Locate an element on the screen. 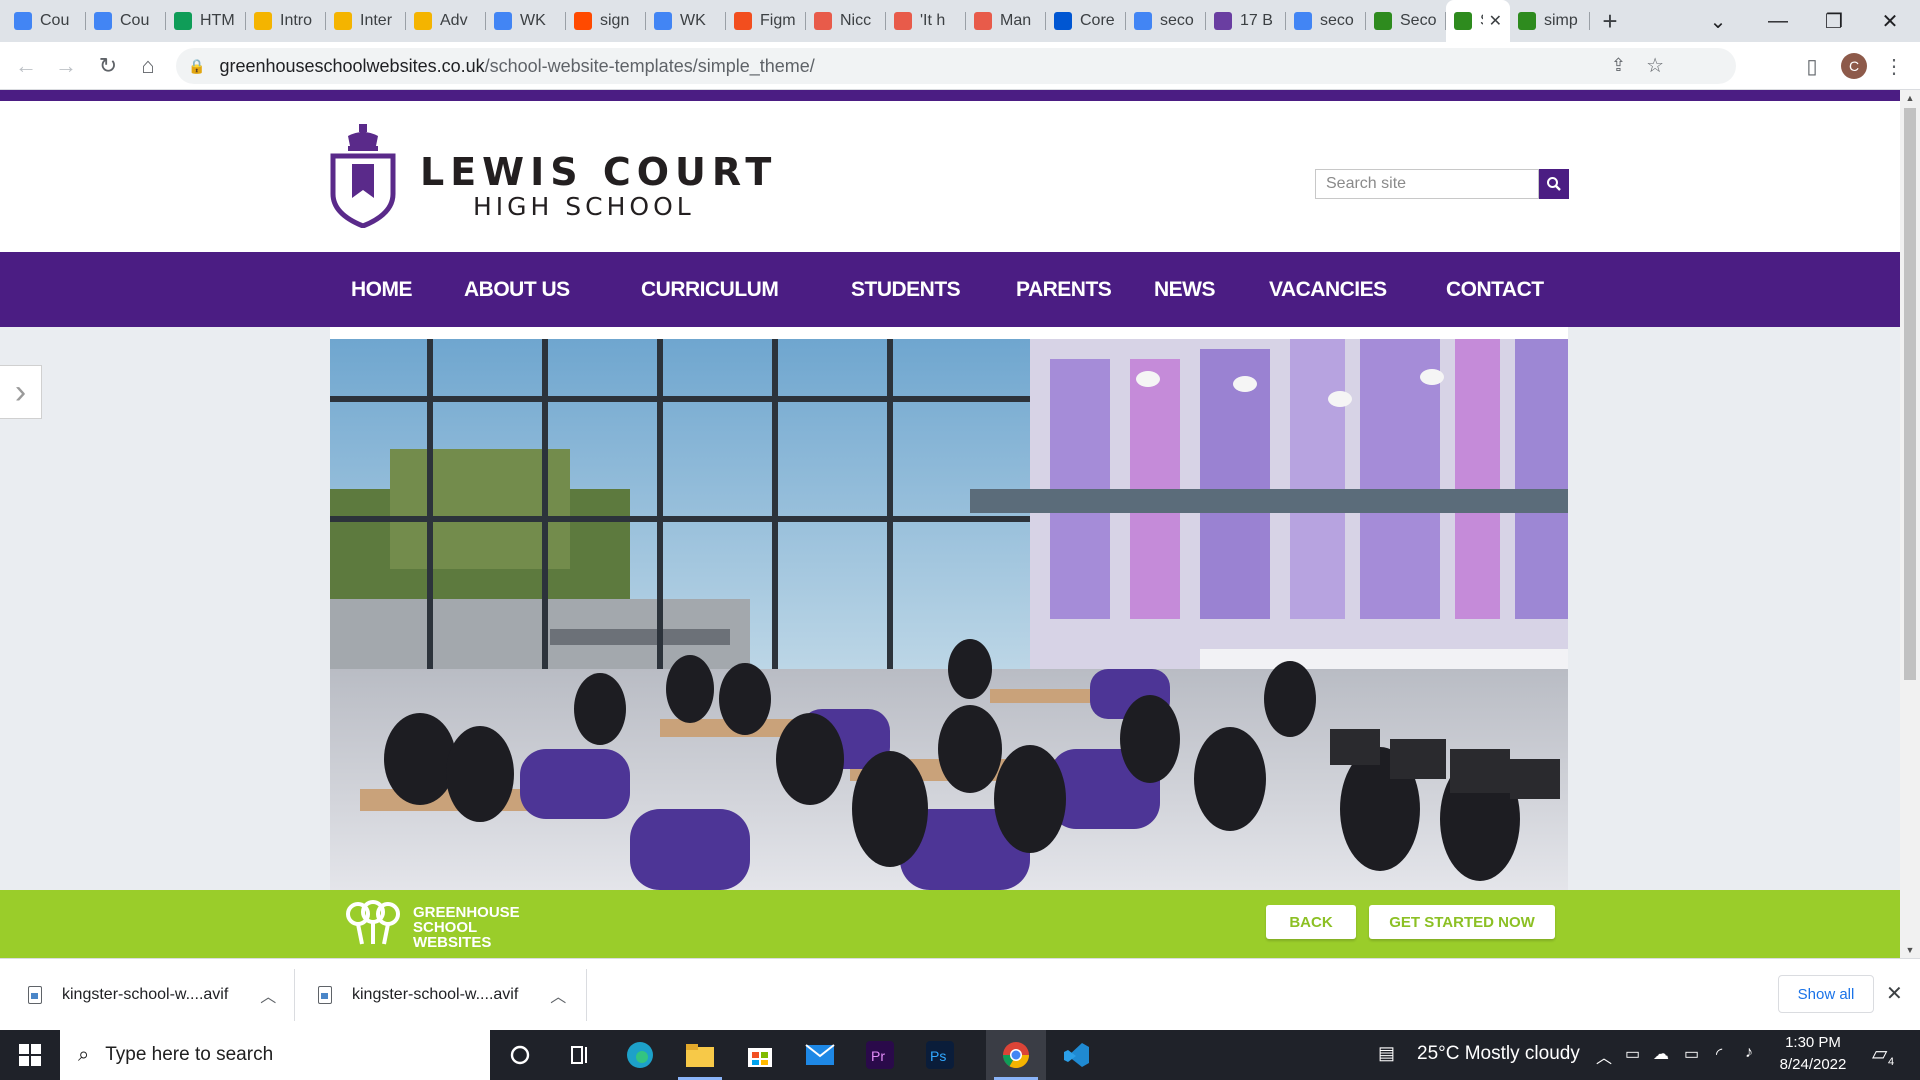 The height and width of the screenshot is (1080, 1920). restore-button: ❐ is located at coordinates (1834, 21).